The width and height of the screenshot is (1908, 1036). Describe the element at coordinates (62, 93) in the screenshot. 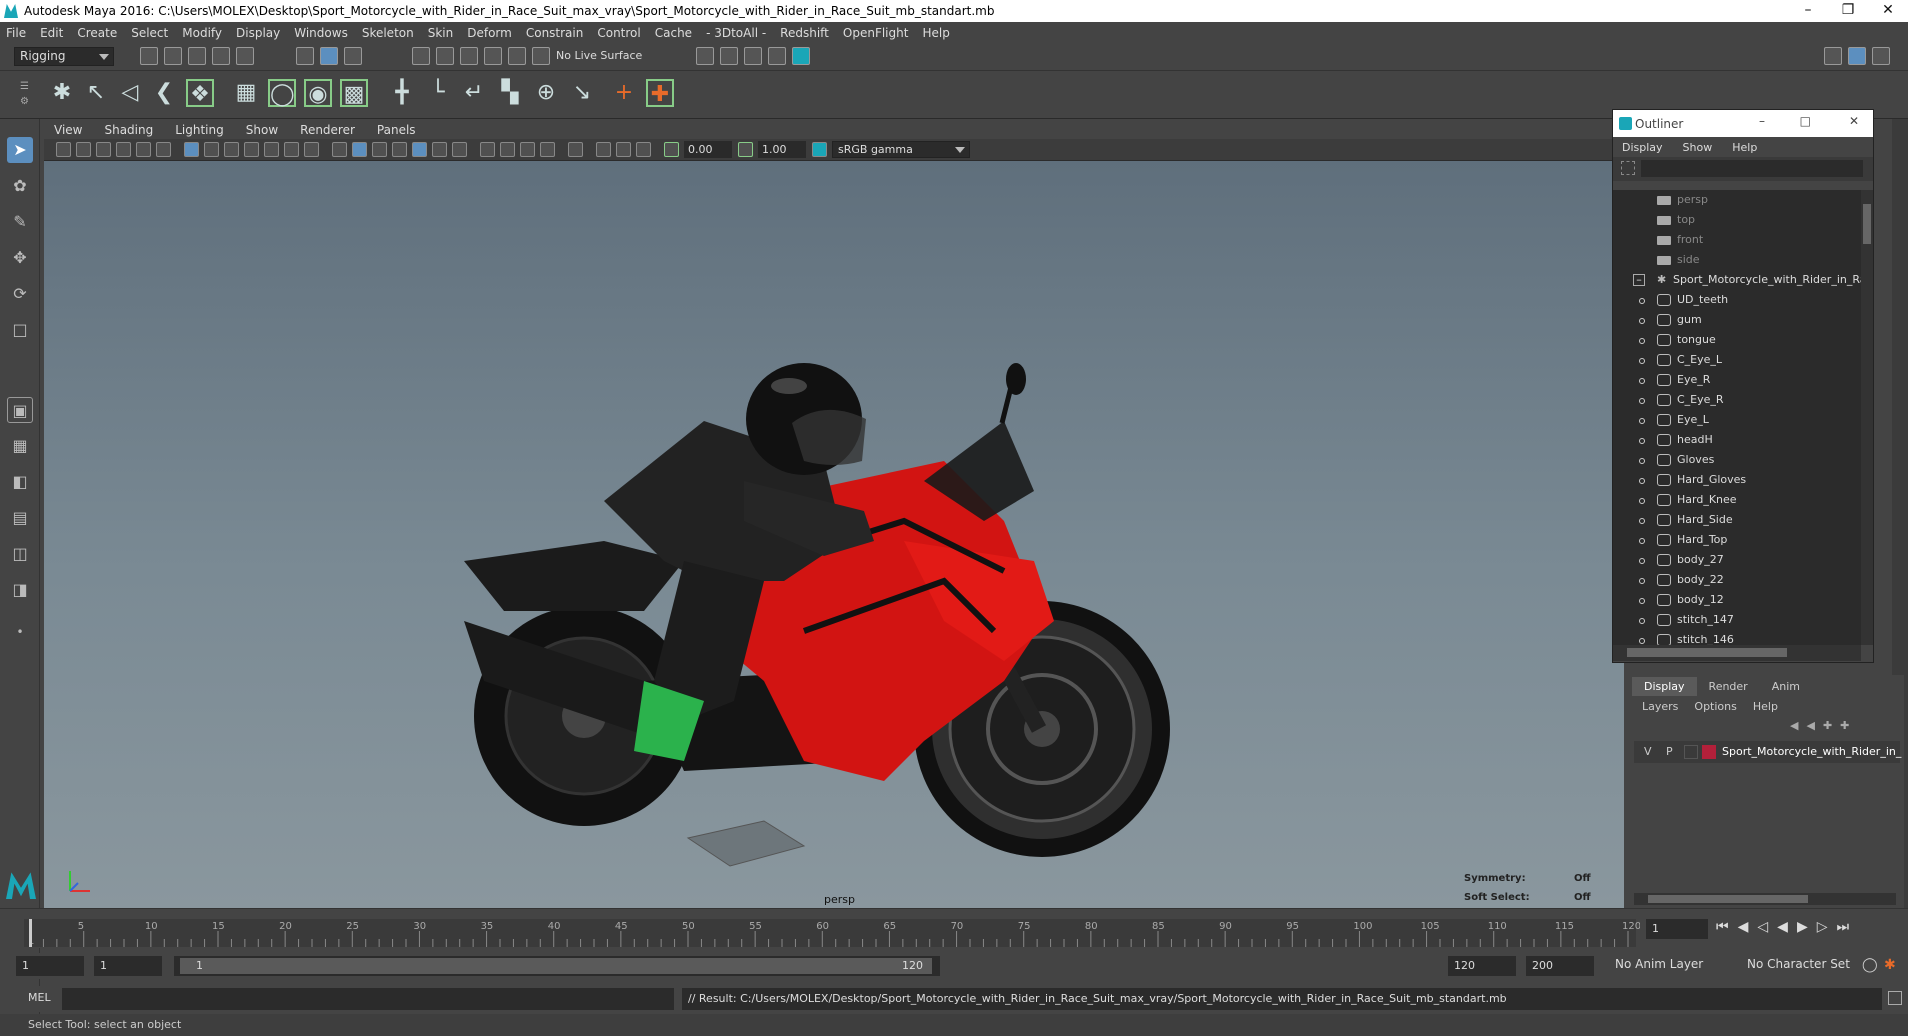

I see `joint-tool-icon: ✱` at that location.